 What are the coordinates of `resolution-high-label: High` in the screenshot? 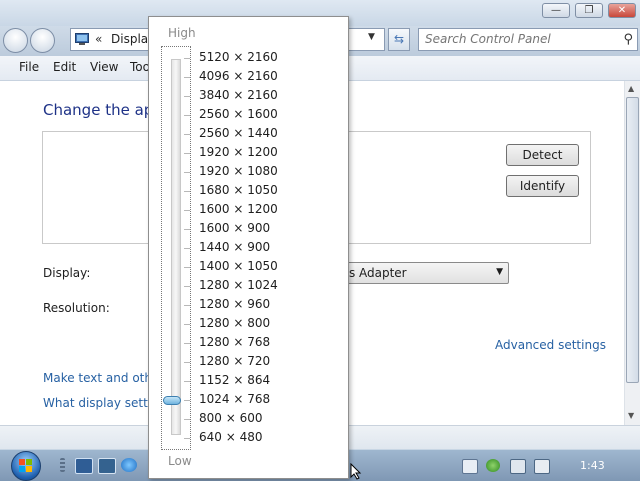 It's located at (182, 33).